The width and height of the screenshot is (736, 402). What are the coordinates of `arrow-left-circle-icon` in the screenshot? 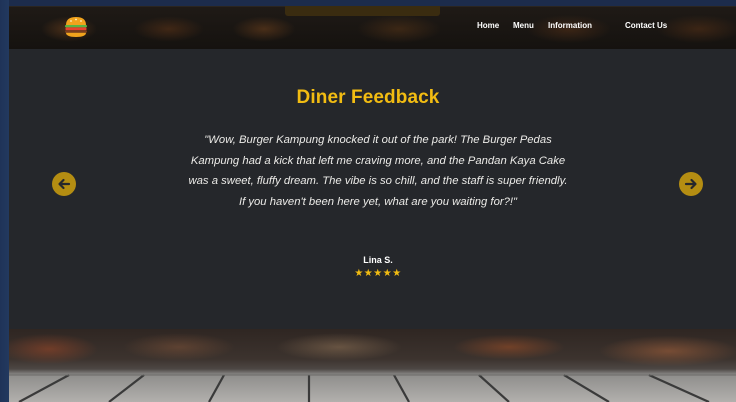 It's located at (64, 184).